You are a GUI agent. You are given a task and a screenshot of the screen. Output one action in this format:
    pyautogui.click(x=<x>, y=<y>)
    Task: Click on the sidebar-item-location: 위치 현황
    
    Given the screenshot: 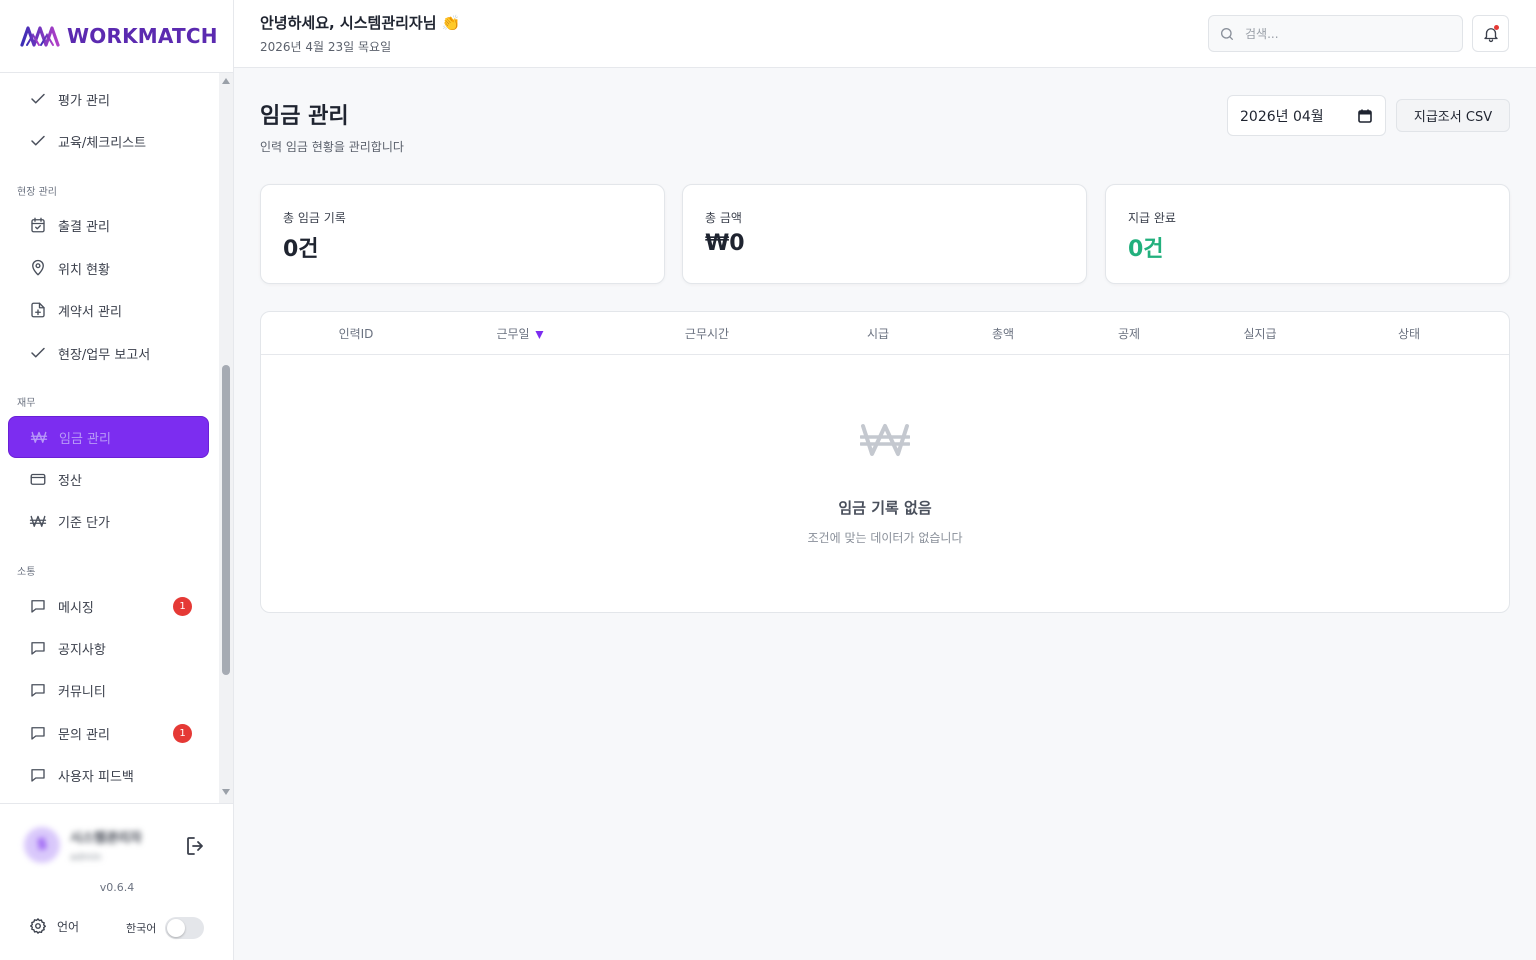 What is the action you would take?
    pyautogui.click(x=108, y=268)
    